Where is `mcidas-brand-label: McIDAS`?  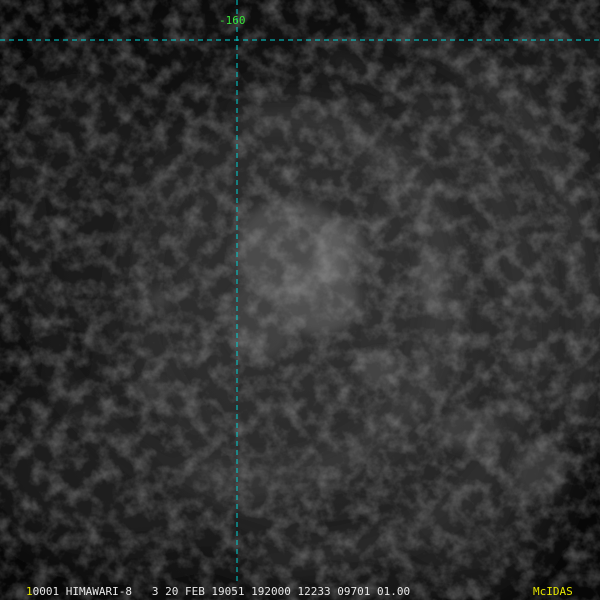 mcidas-brand-label: McIDAS is located at coordinates (553, 591).